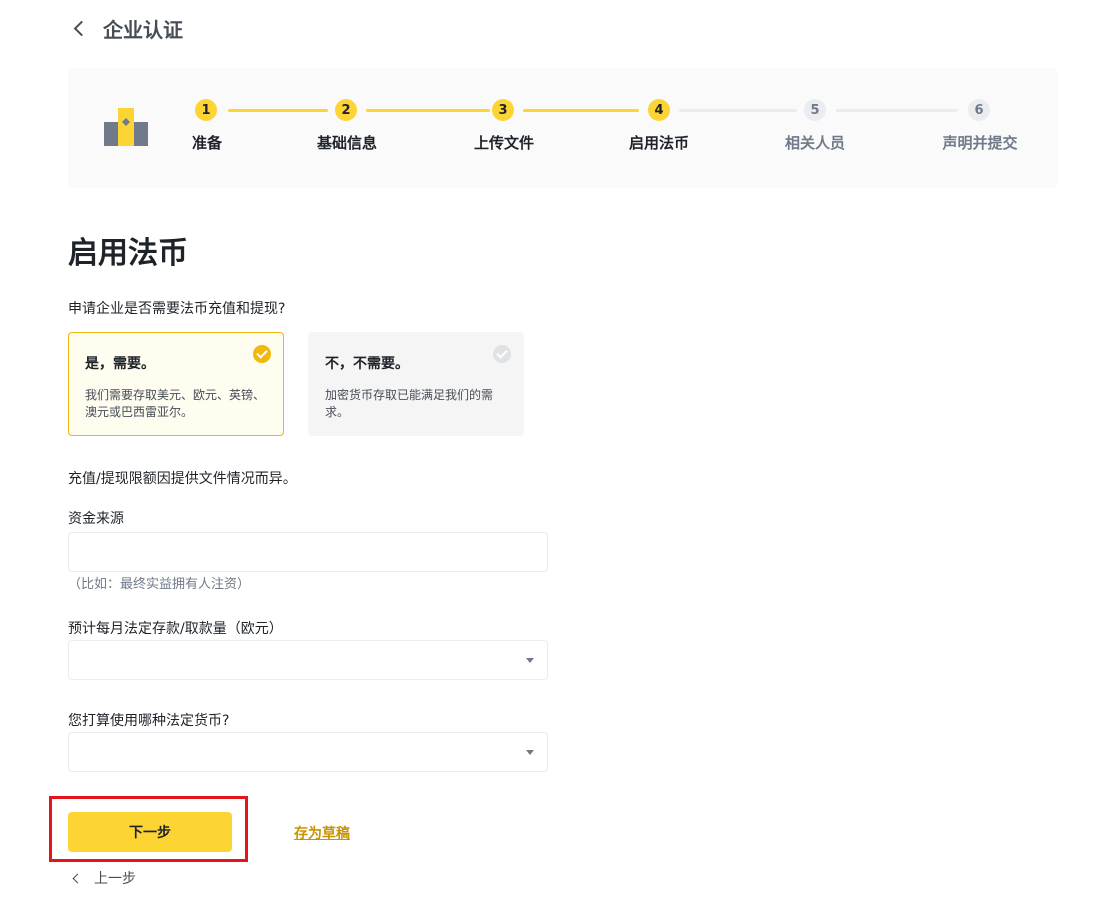 Image resolution: width=1118 pixels, height=910 pixels. What do you see at coordinates (128, 253) in the screenshot?
I see `section-title: 启用法币` at bounding box center [128, 253].